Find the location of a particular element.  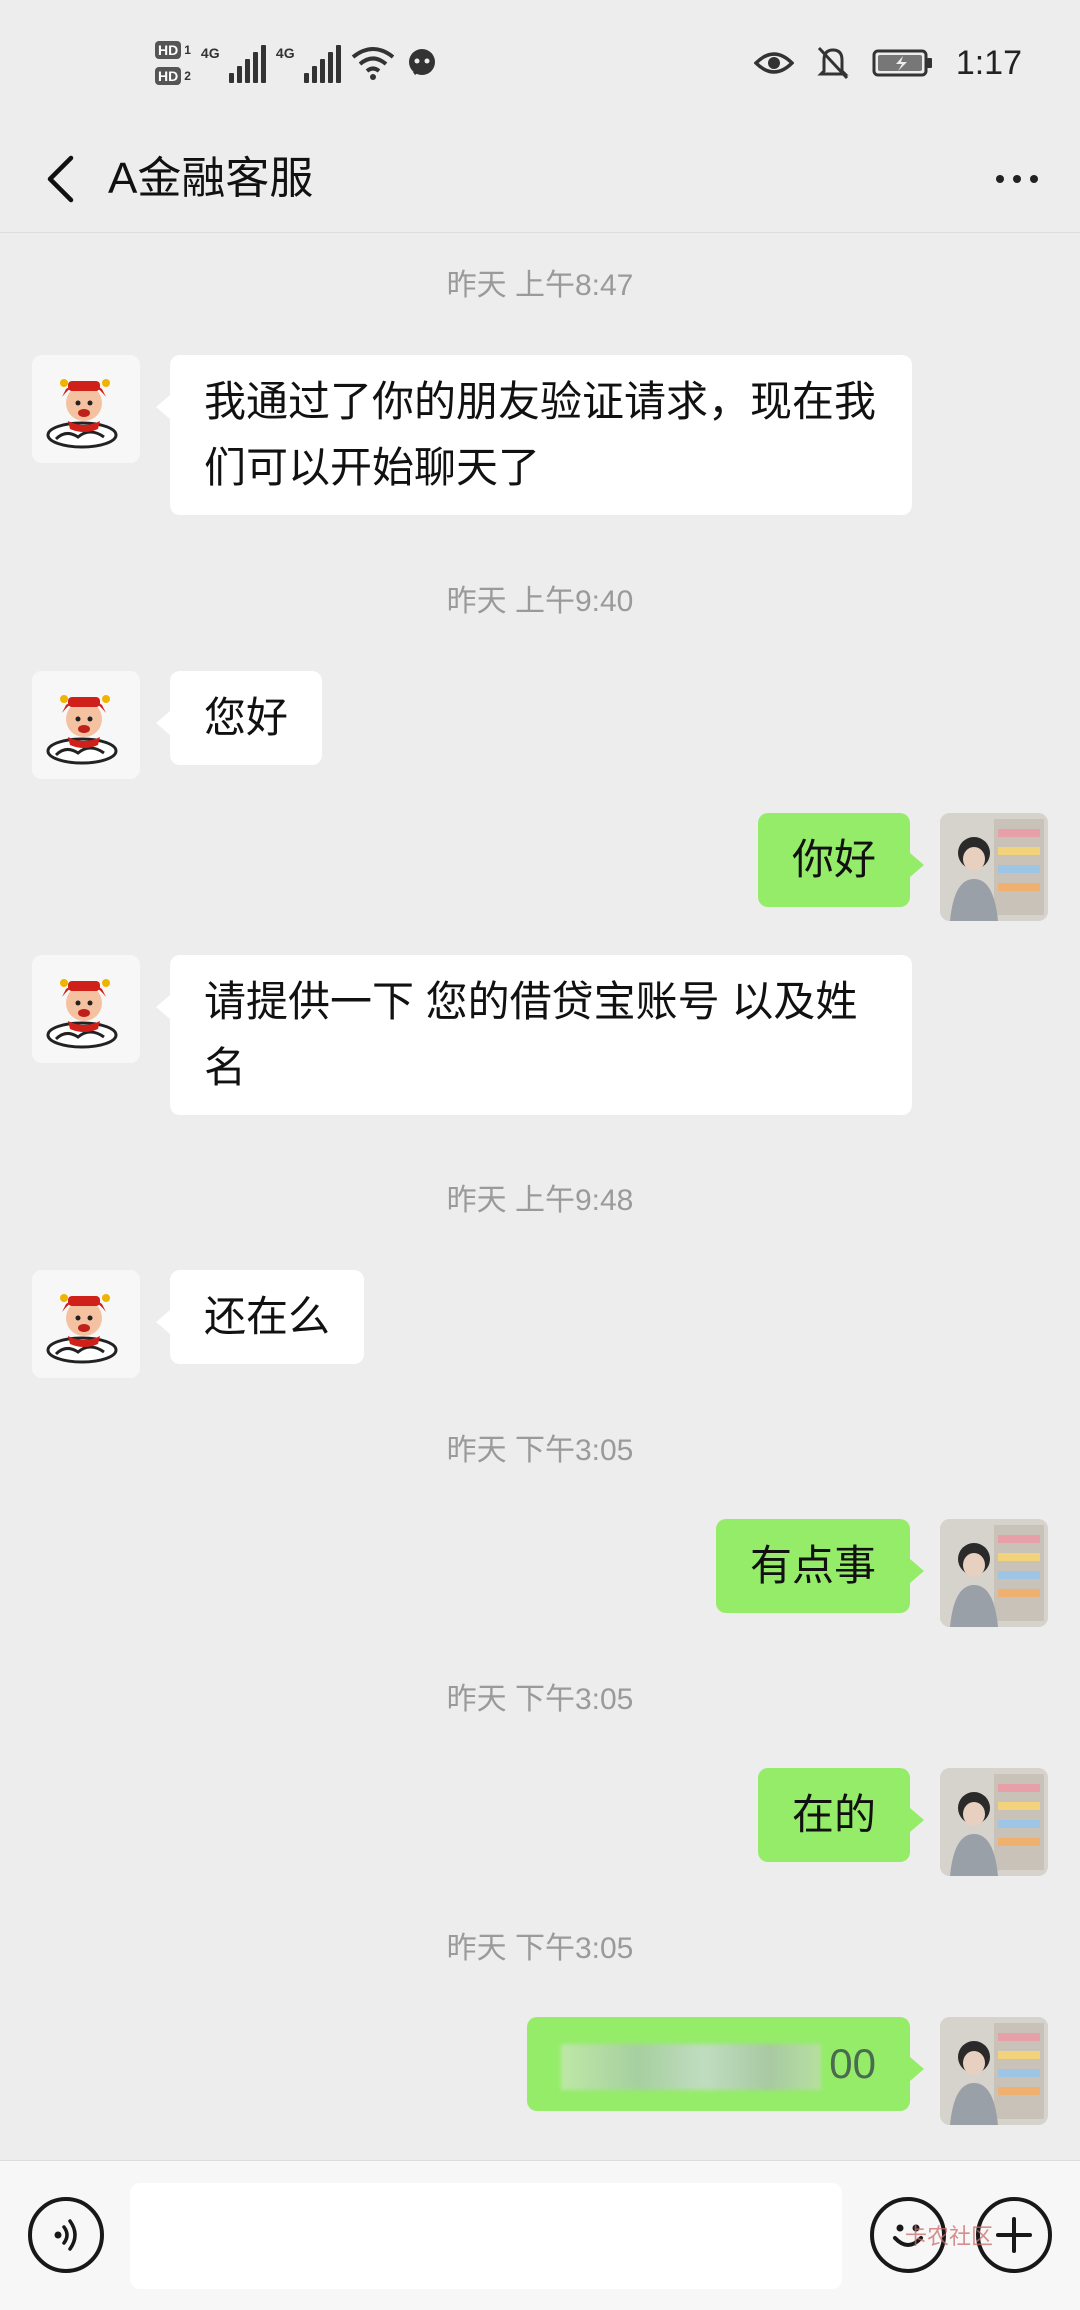

voice-input-button is located at coordinates (66, 2235).